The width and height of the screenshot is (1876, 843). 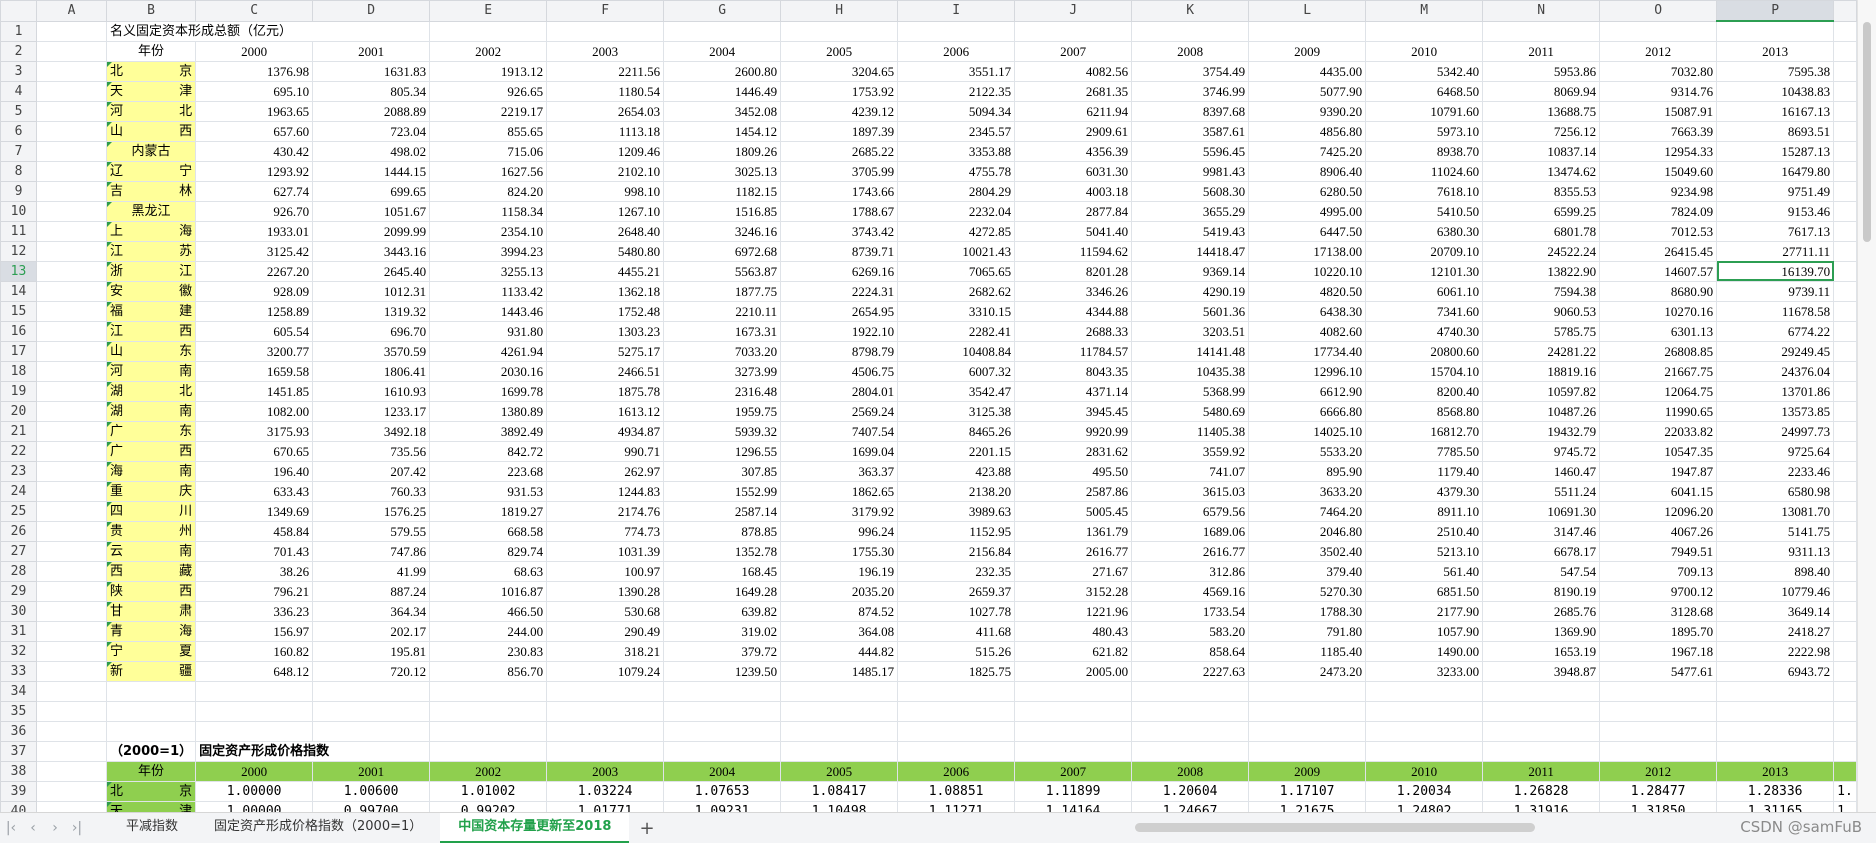 I want to click on value-cell: 3353.88, so click(x=956, y=151).